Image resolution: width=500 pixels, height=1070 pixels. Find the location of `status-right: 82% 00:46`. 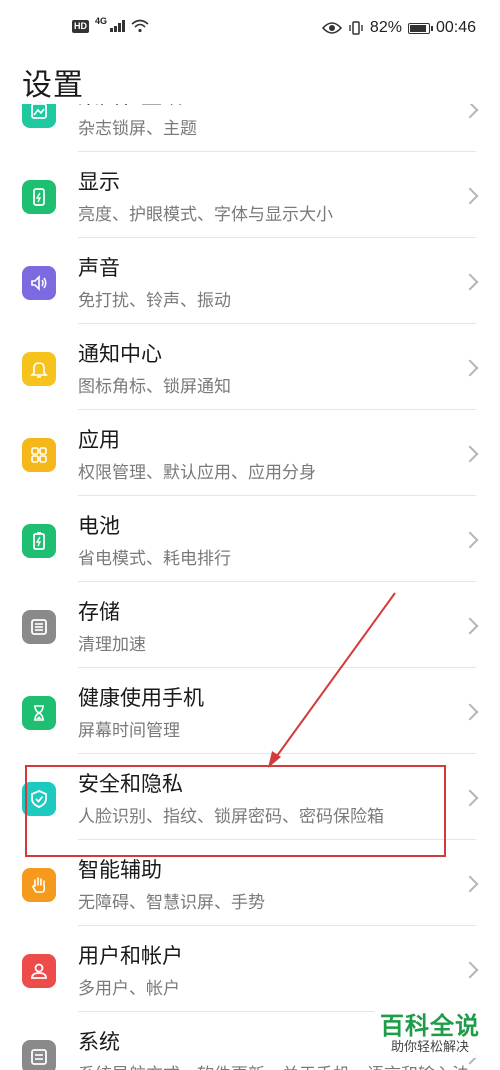

status-right: 82% 00:46 is located at coordinates (398, 28).